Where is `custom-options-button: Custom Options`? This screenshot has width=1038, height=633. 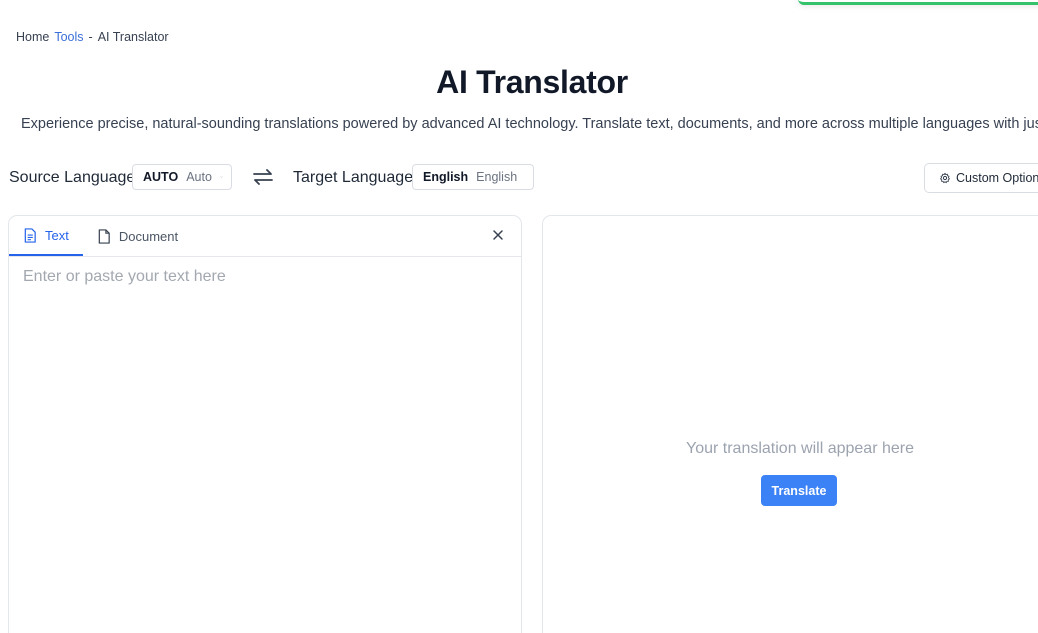
custom-options-button: Custom Options is located at coordinates (981, 178).